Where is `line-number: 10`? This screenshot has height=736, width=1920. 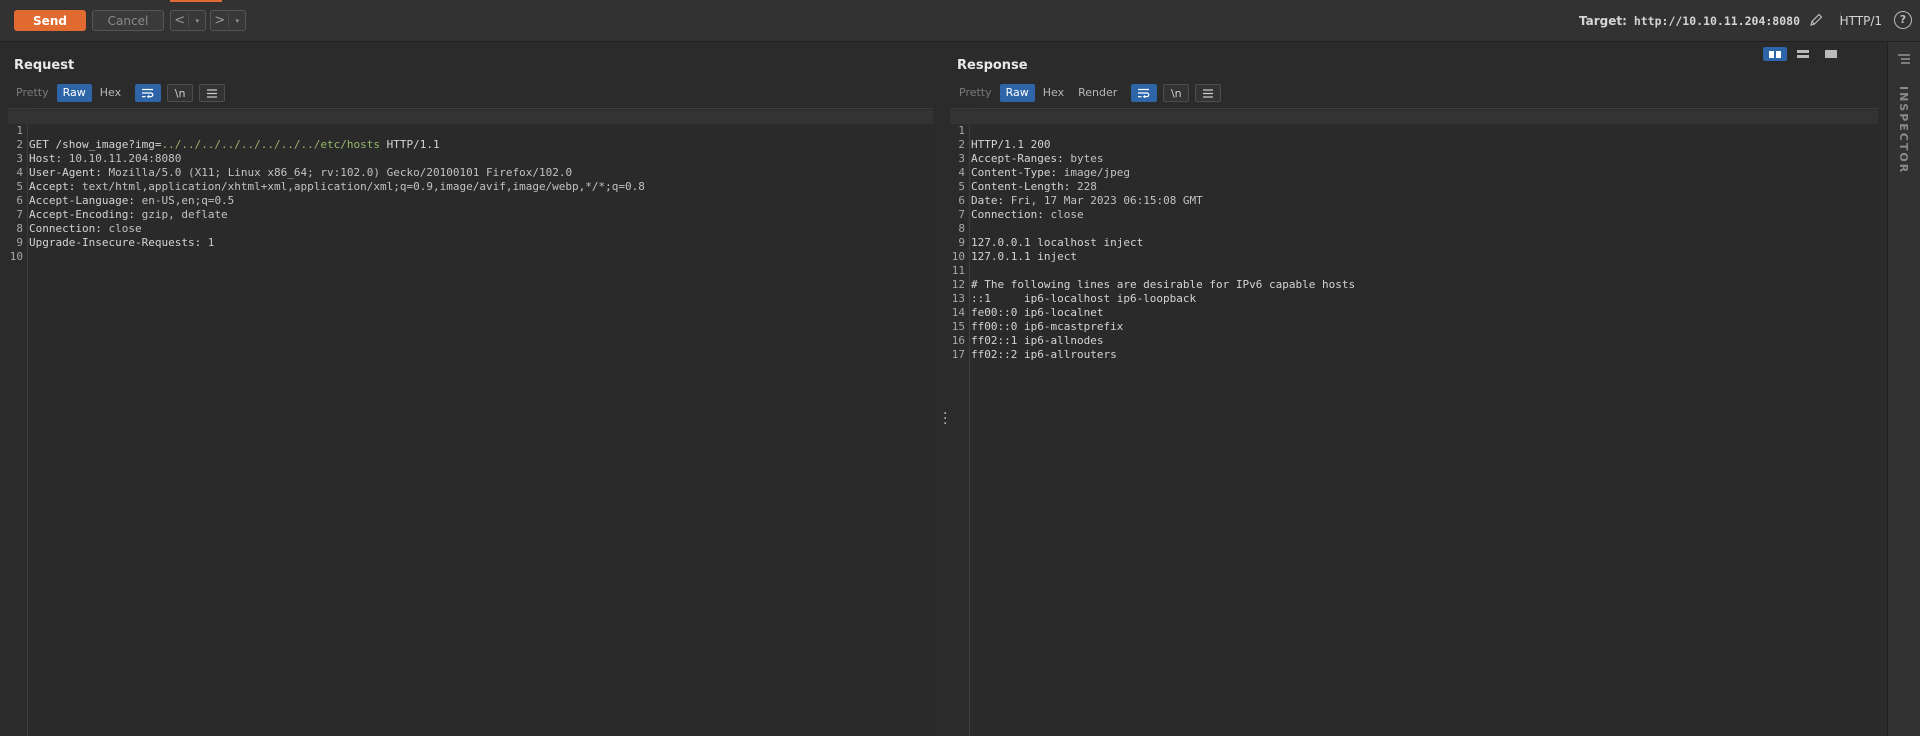
line-number: 10 is located at coordinates (16, 256).